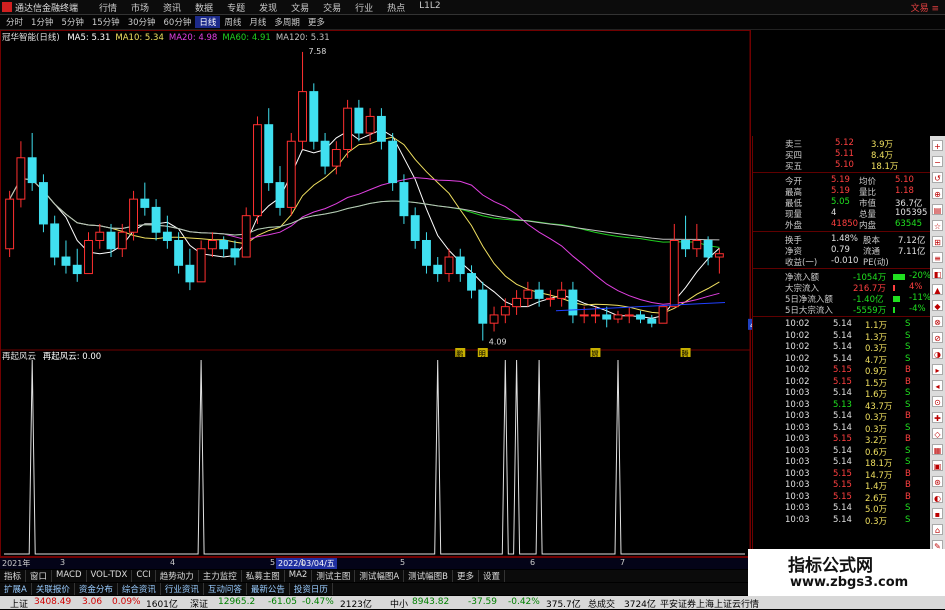 The image size is (945, 610). Describe the element at coordinates (144, 576) in the screenshot. I see `indicator-tab-4: CCI` at that location.